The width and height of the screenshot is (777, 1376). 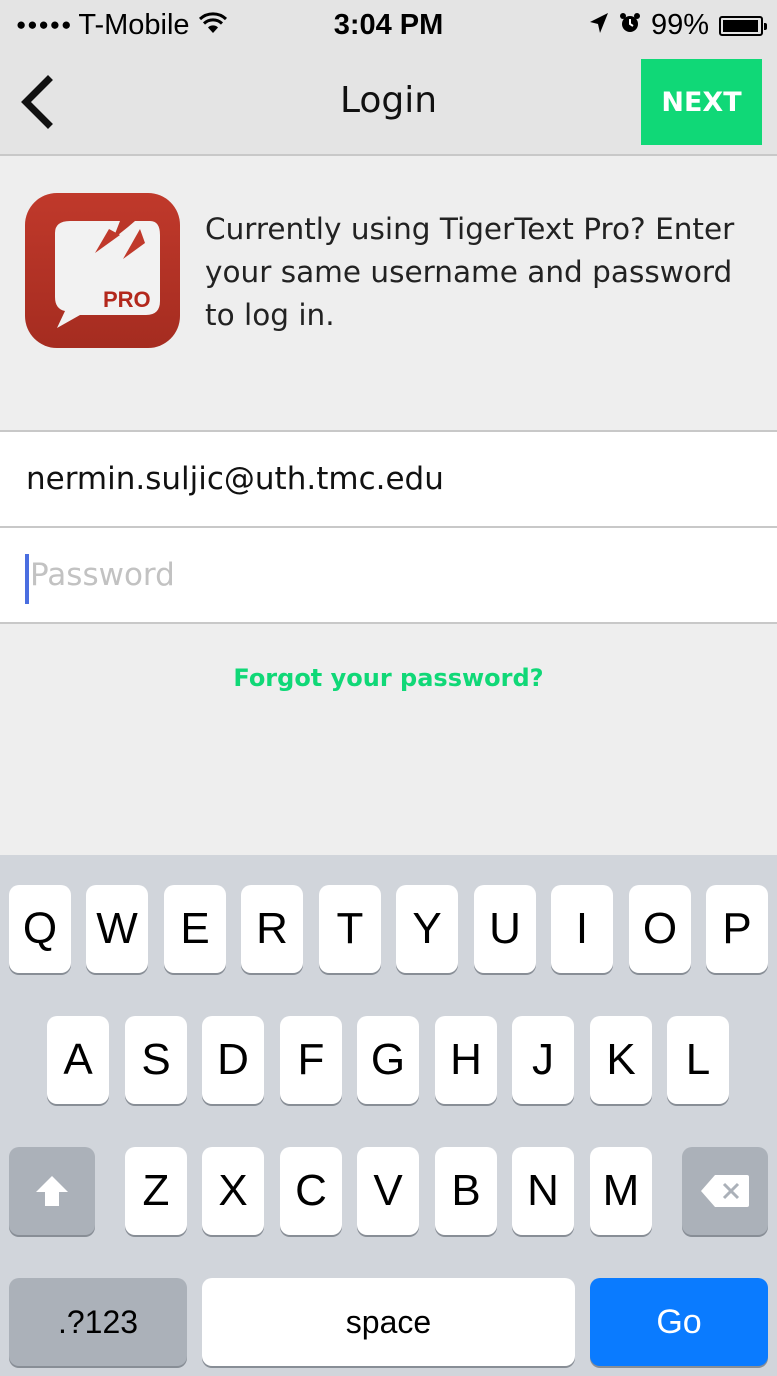 What do you see at coordinates (233, 1060) in the screenshot?
I see `key-d: D` at bounding box center [233, 1060].